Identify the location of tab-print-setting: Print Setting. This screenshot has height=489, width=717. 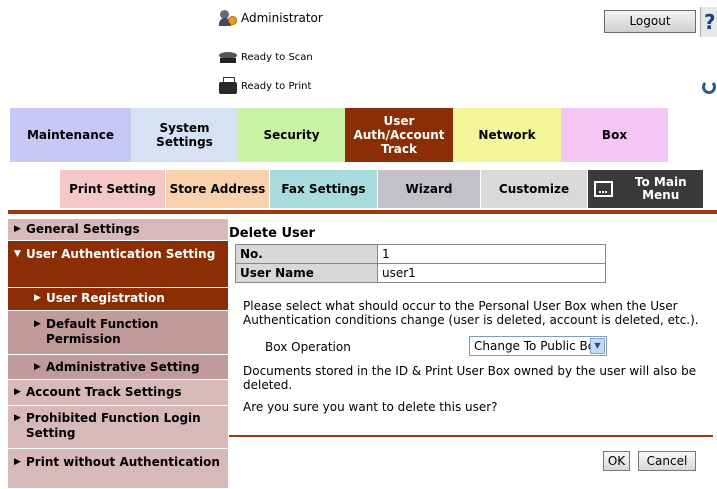
(113, 189).